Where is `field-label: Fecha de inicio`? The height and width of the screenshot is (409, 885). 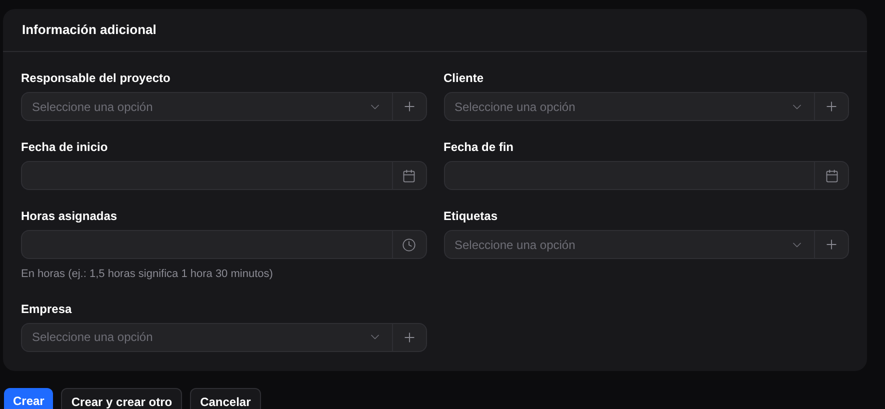
field-label: Fecha de inicio is located at coordinates (65, 147).